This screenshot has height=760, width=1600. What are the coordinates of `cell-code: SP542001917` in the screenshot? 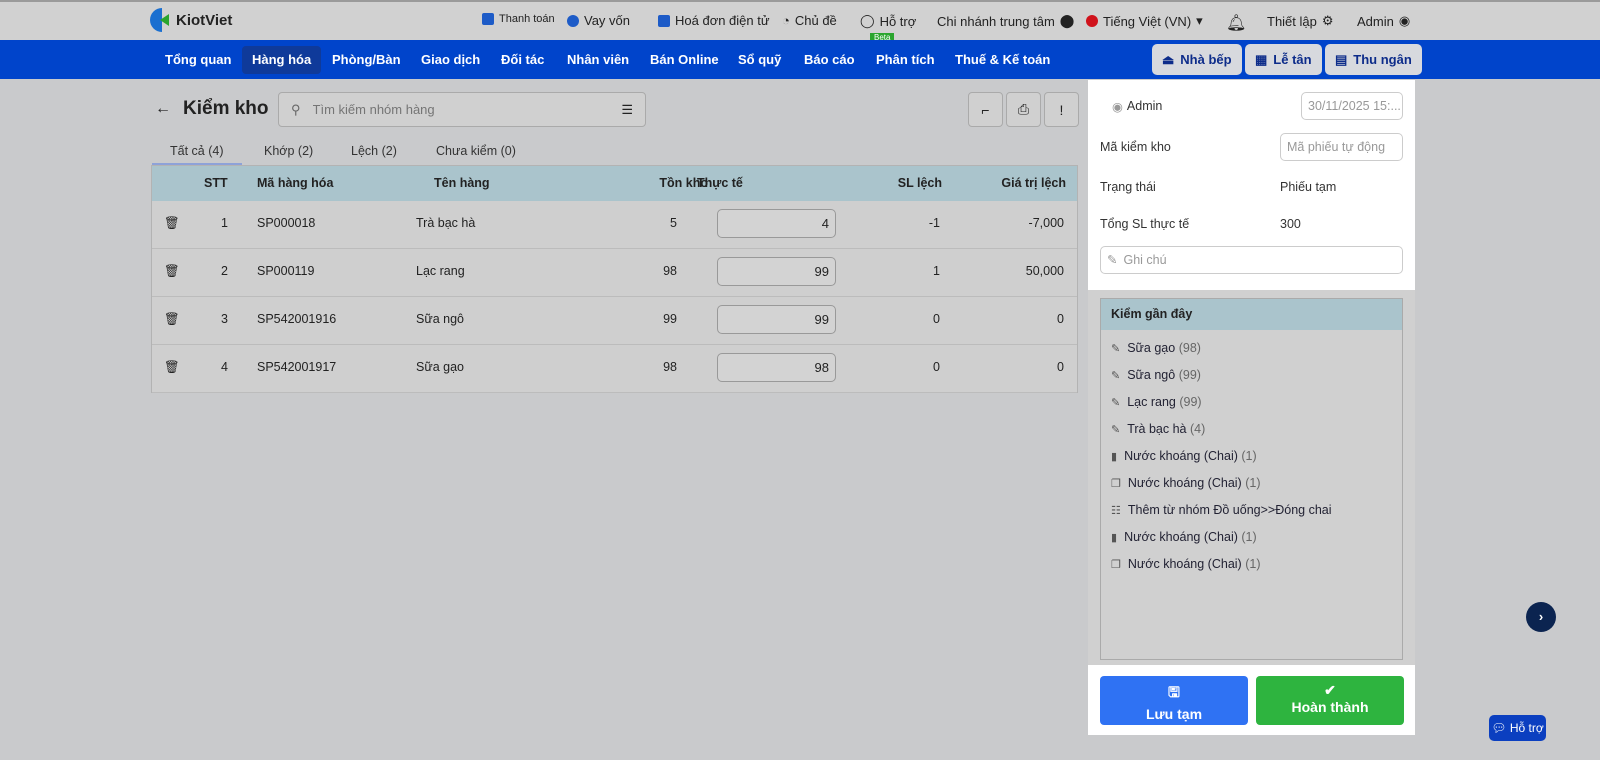 It's located at (297, 367).